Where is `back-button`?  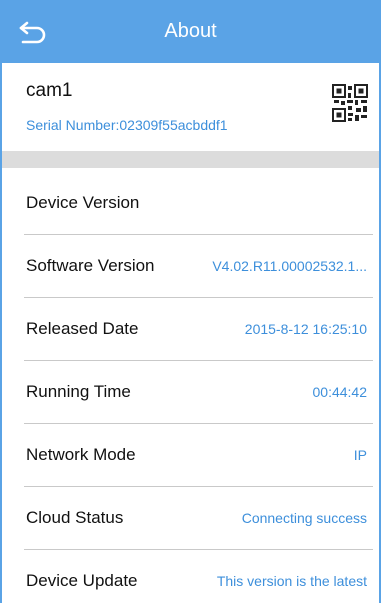 back-button is located at coordinates (40, 32).